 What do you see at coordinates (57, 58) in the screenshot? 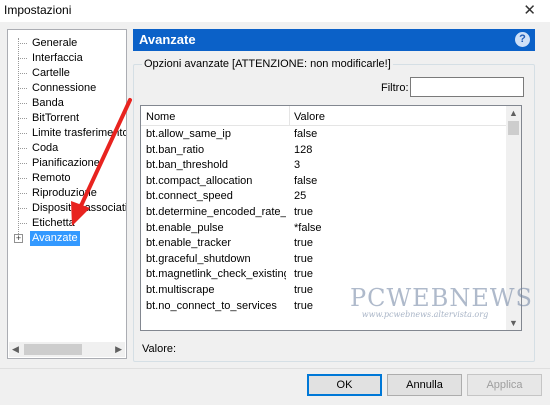
I see `sidebar-item-label: Interfaccia` at bounding box center [57, 58].